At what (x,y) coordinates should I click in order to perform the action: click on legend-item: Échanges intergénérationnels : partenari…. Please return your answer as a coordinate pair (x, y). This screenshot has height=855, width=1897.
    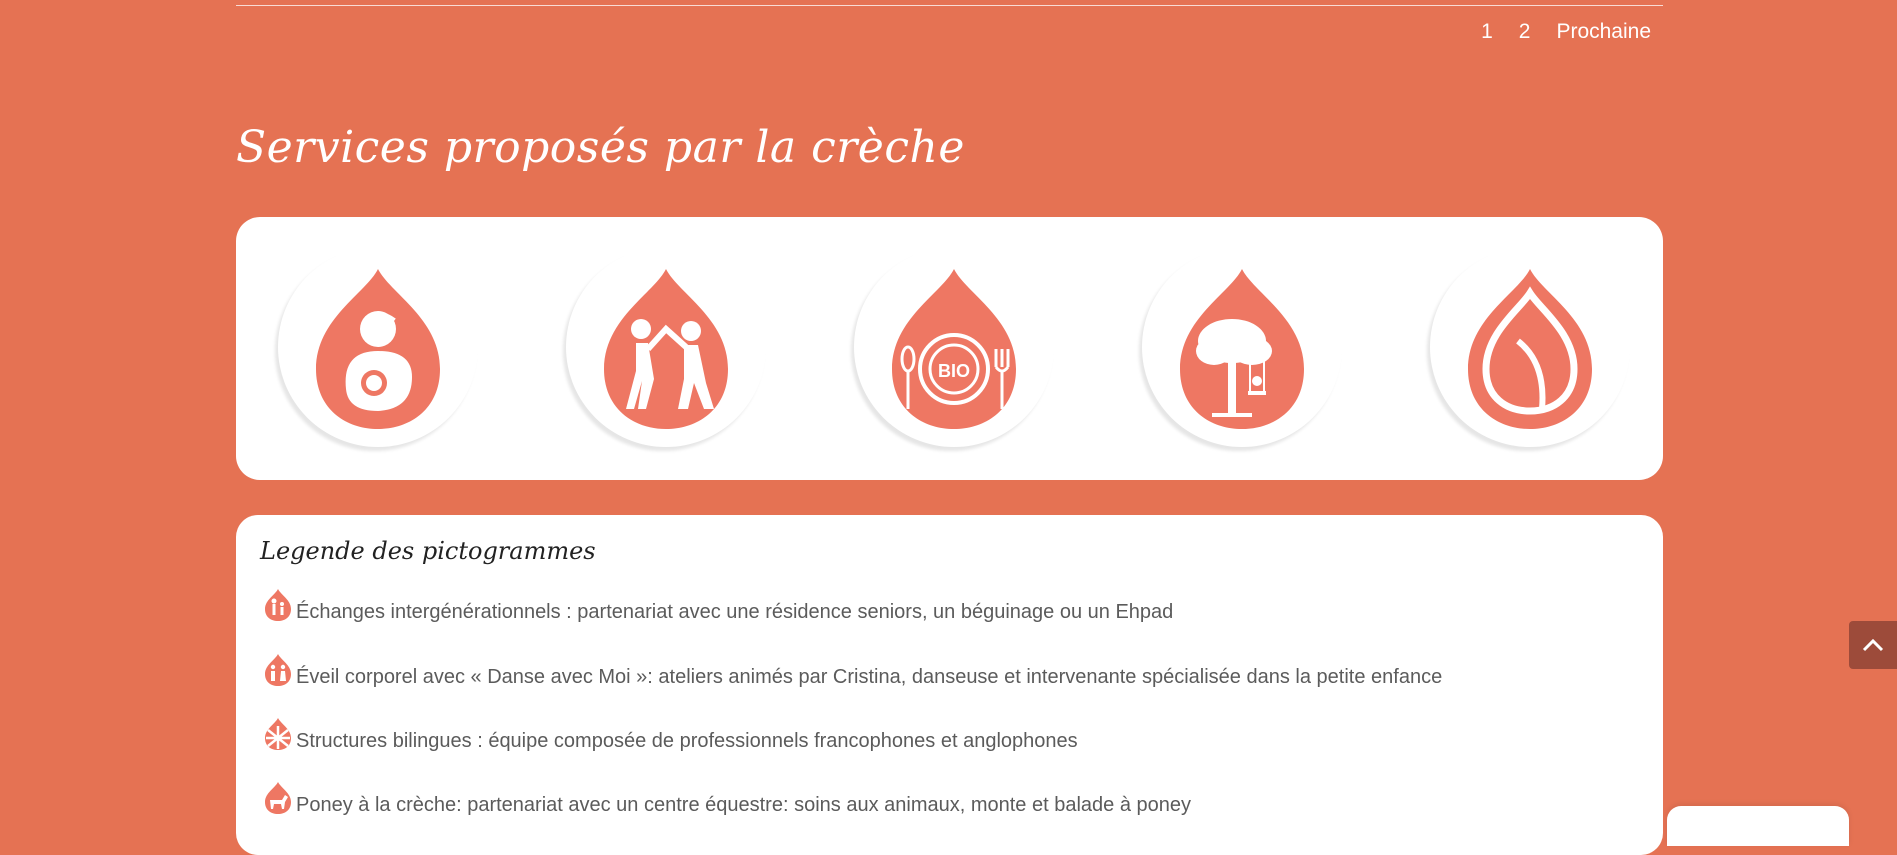
    Looking at the image, I should click on (719, 606).